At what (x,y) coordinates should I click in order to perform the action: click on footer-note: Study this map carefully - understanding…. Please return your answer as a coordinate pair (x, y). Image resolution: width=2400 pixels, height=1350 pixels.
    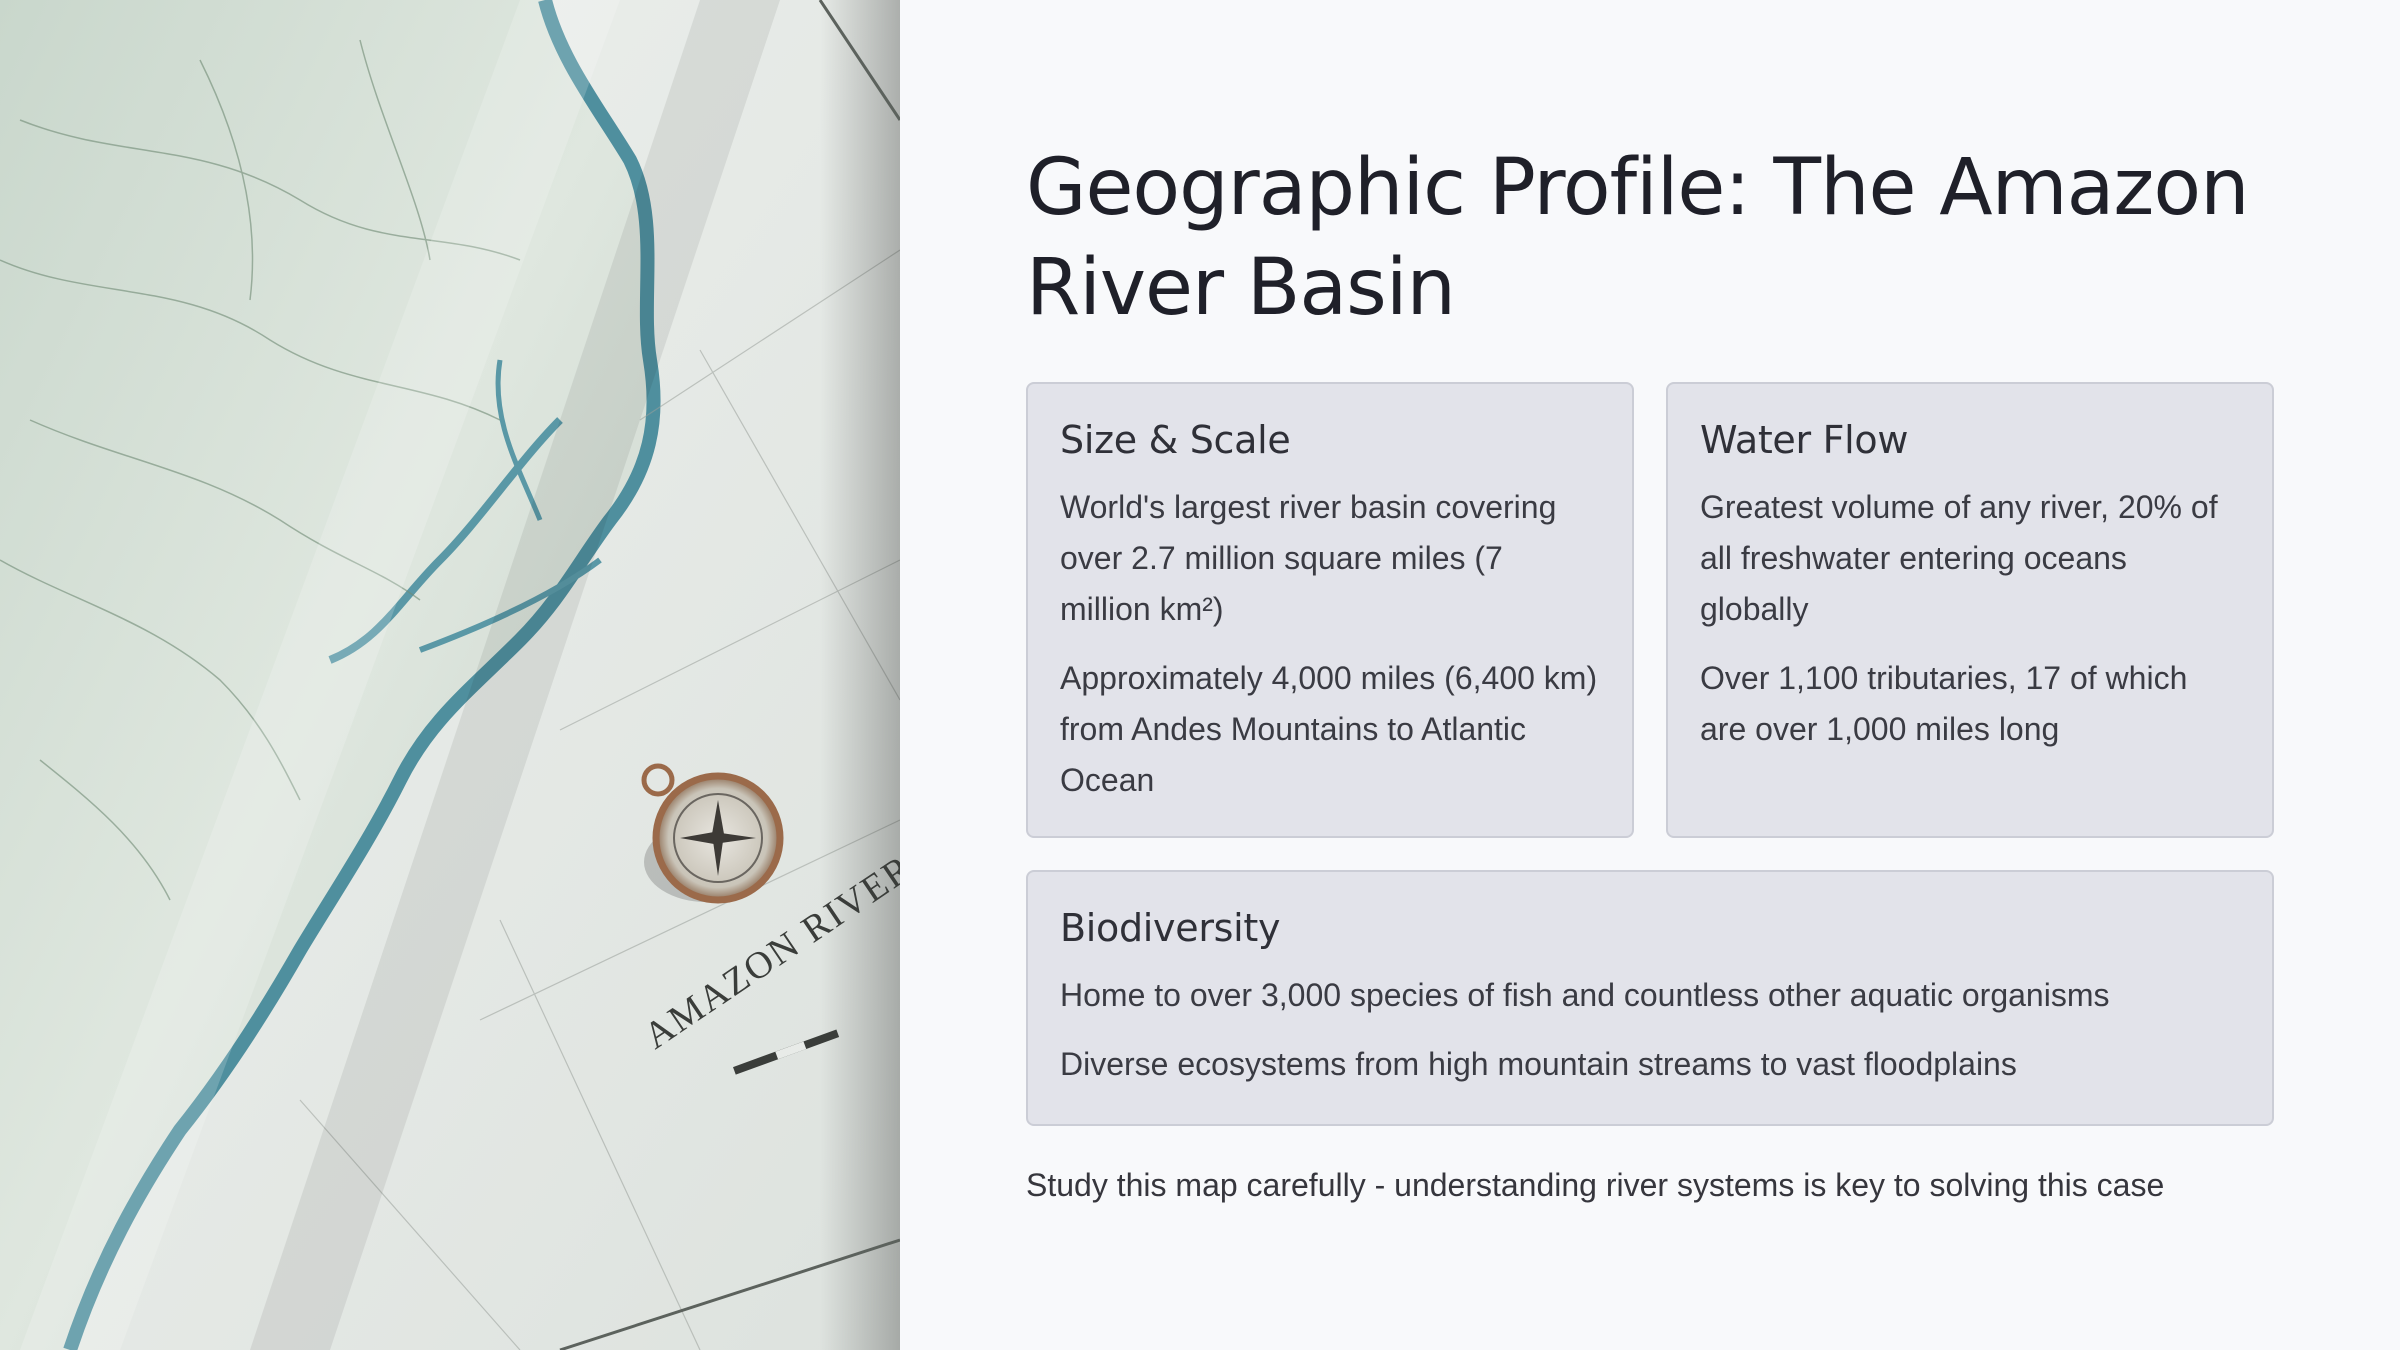
    Looking at the image, I should click on (1595, 1185).